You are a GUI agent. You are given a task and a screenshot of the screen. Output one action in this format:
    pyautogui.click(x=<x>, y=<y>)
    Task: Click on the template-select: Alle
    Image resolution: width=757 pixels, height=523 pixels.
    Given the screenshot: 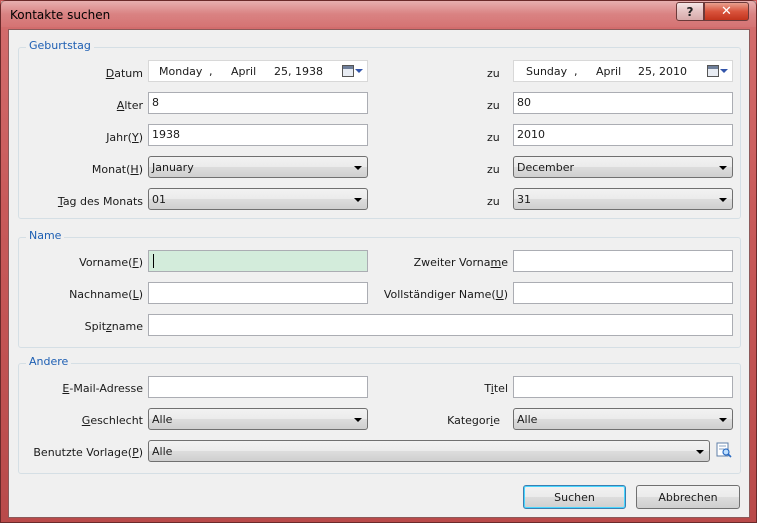 What is the action you would take?
    pyautogui.click(x=429, y=451)
    